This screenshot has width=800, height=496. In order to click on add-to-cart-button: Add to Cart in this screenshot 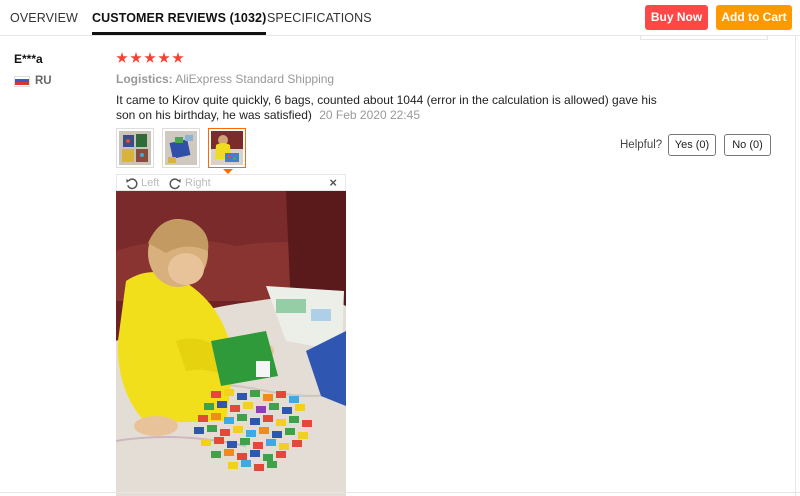, I will do `click(754, 17)`.